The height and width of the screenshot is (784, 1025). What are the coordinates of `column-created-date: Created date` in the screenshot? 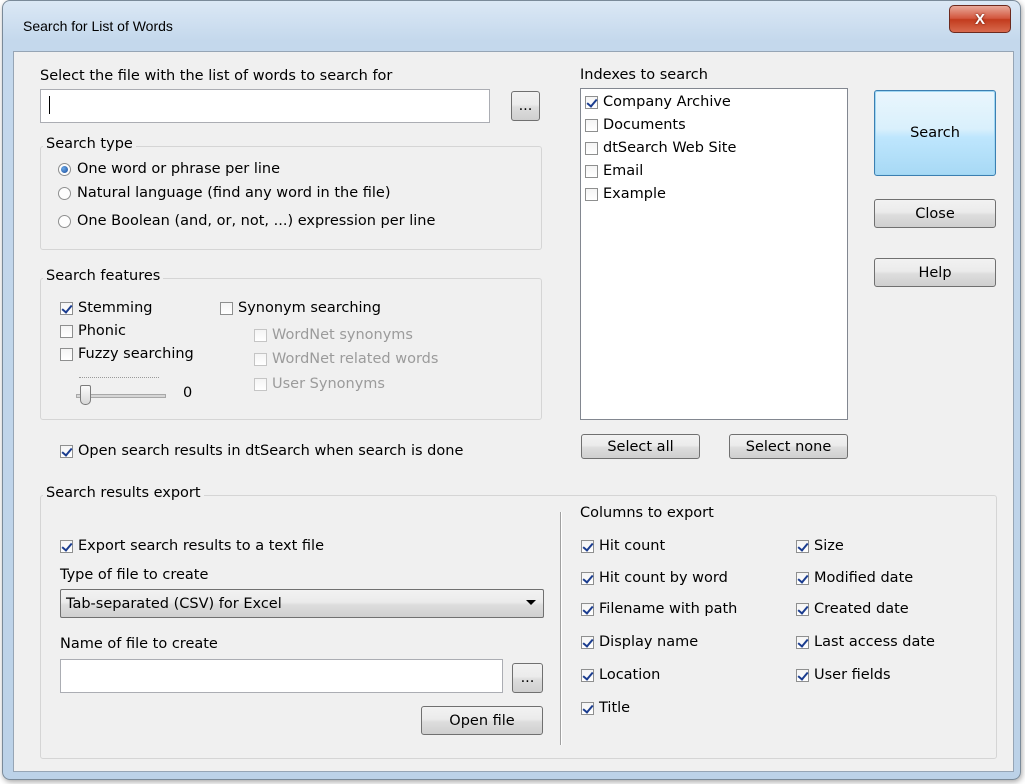 It's located at (852, 609).